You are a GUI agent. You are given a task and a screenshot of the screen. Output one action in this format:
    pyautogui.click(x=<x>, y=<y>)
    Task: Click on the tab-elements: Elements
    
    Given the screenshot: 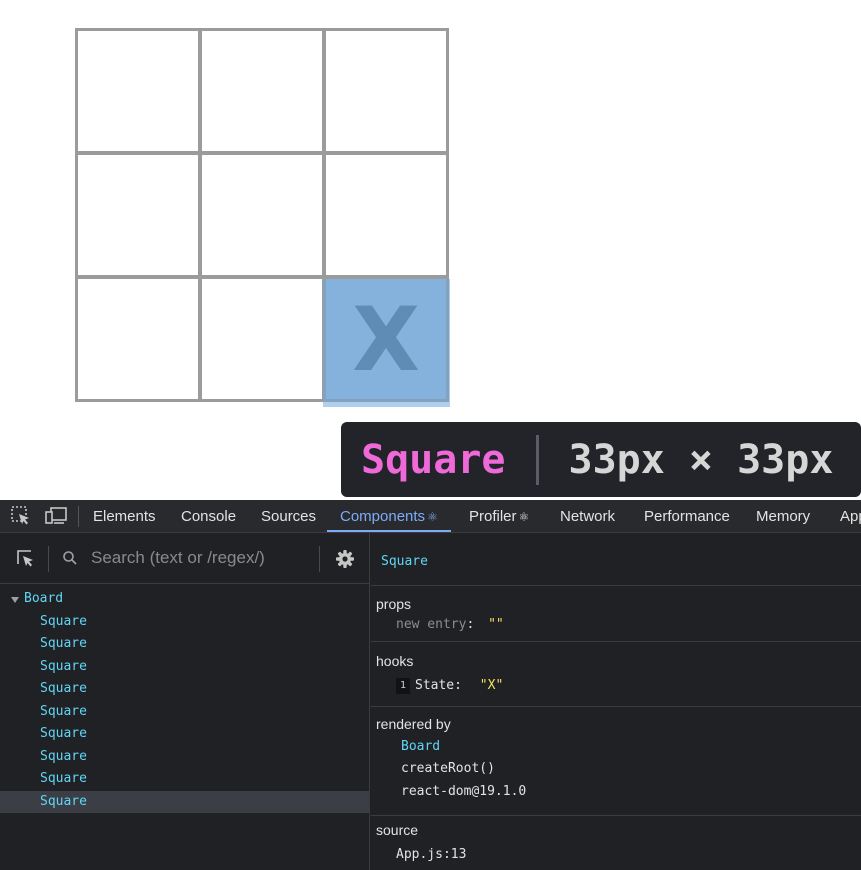 What is the action you would take?
    pyautogui.click(x=124, y=516)
    